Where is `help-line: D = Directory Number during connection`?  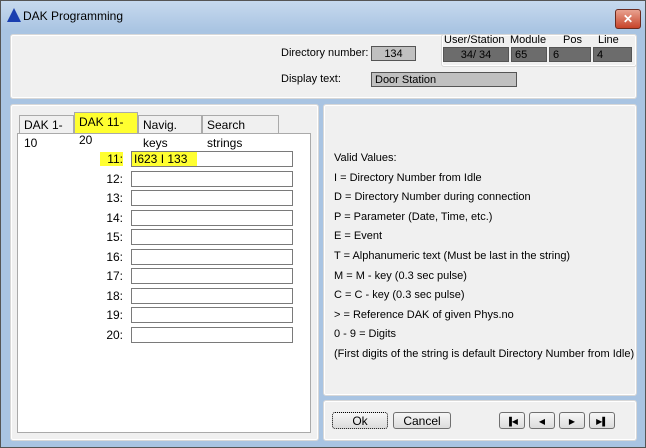
help-line: D = Directory Number during connection is located at coordinates (432, 197).